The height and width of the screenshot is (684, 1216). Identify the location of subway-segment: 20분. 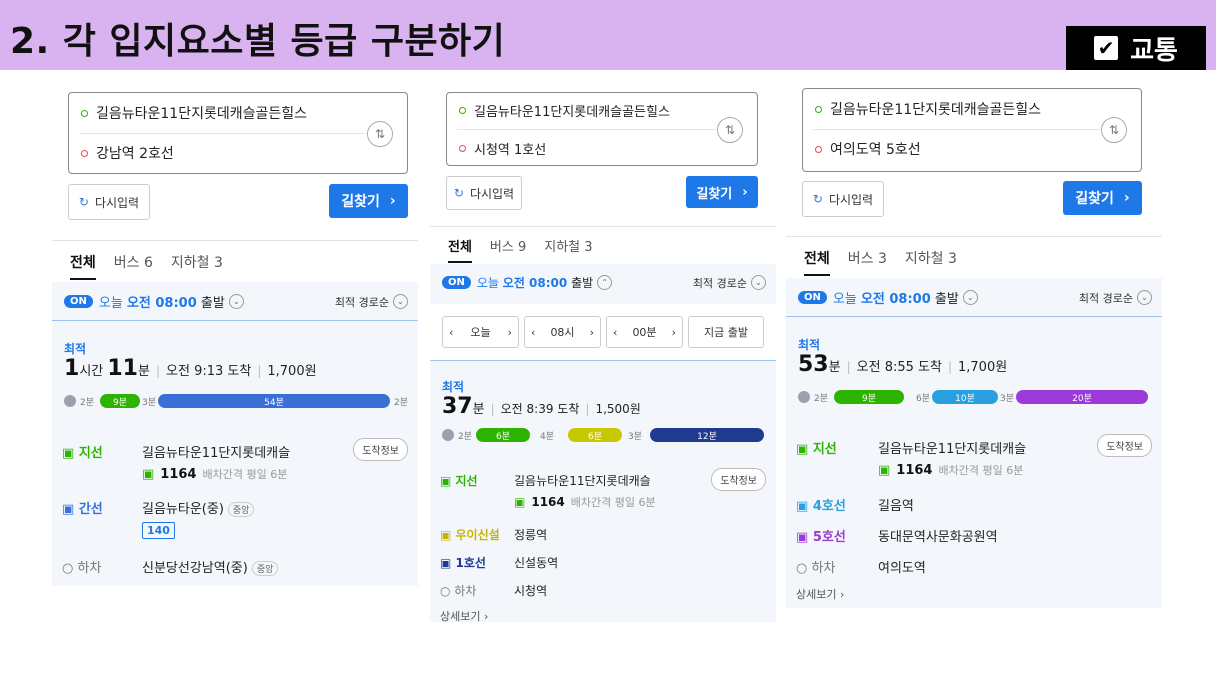
(1082, 397).